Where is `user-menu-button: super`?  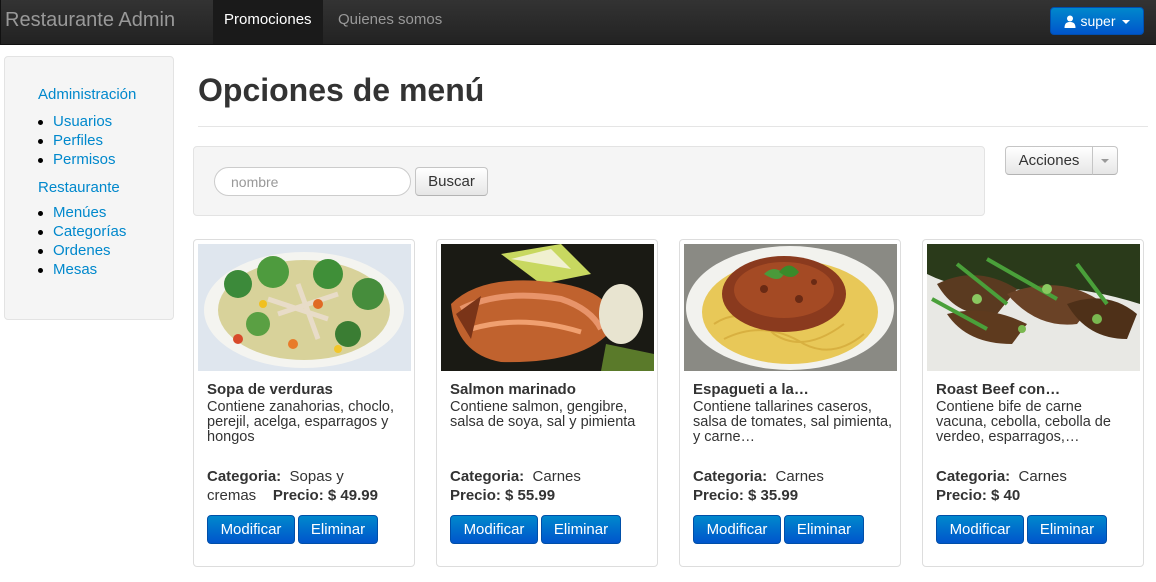
user-menu-button: super is located at coordinates (1097, 21).